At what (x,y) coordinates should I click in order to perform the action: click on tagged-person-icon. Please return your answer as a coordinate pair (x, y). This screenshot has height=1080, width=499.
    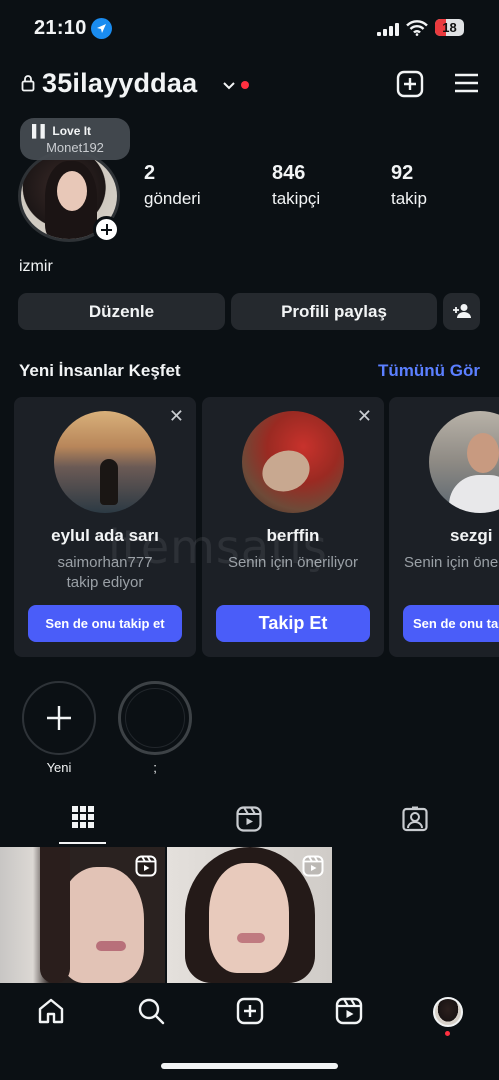
    Looking at the image, I should click on (415, 819).